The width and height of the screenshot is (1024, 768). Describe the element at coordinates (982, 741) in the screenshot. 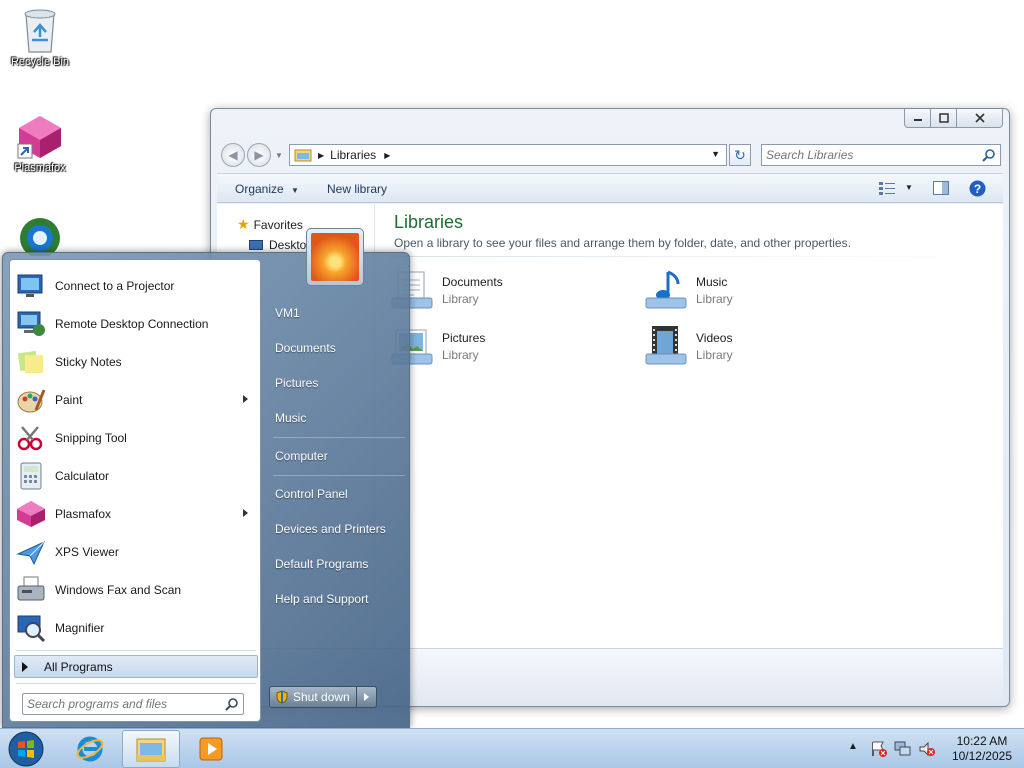

I see `clock-time: 10:22 AM` at that location.